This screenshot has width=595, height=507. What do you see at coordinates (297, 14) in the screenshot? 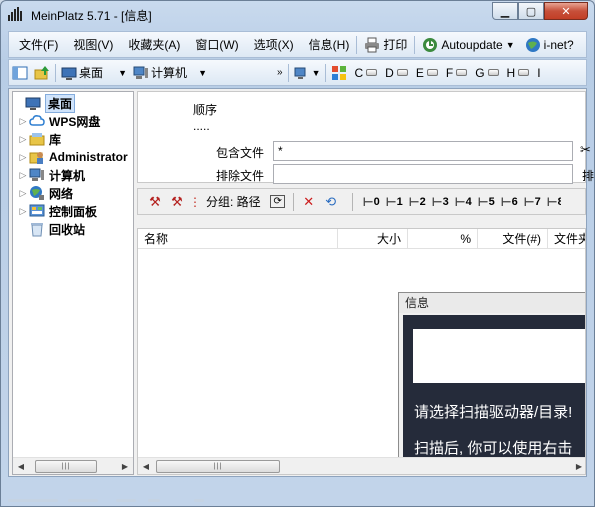
I see `title-bar: MeinPlatz 5.71 - [信息] ▁ ▢ ✕` at bounding box center [297, 14].